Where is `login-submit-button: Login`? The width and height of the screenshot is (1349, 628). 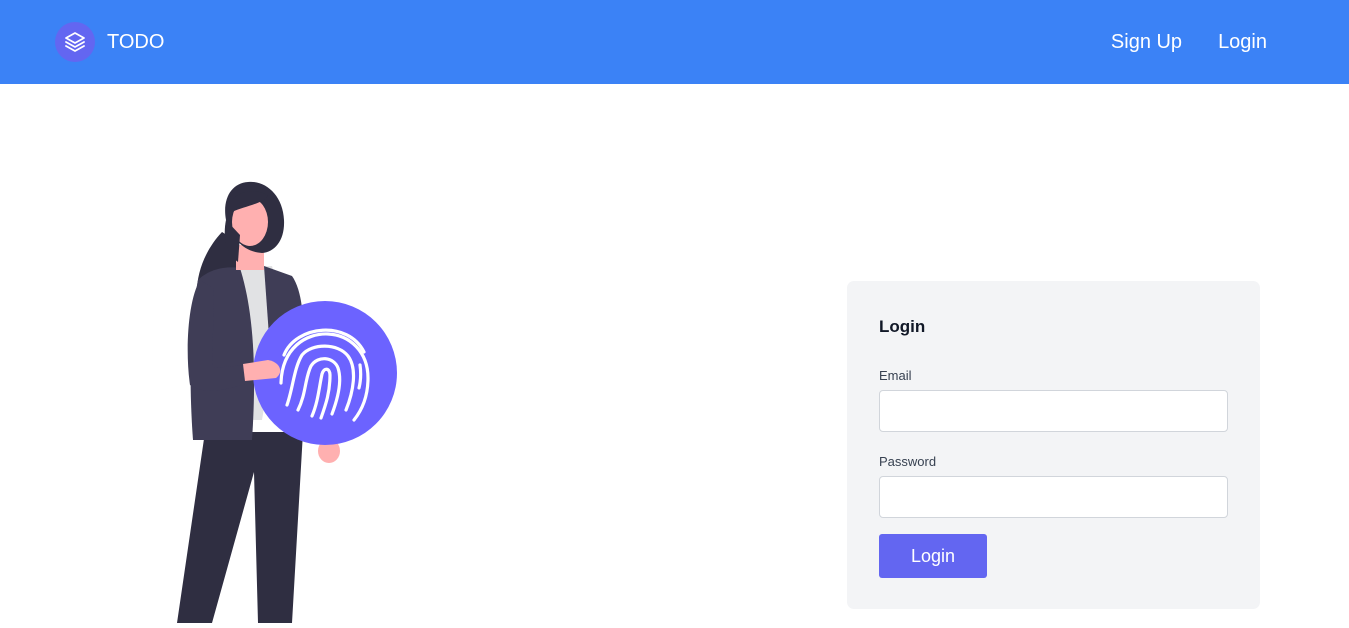
login-submit-button: Login is located at coordinates (933, 556).